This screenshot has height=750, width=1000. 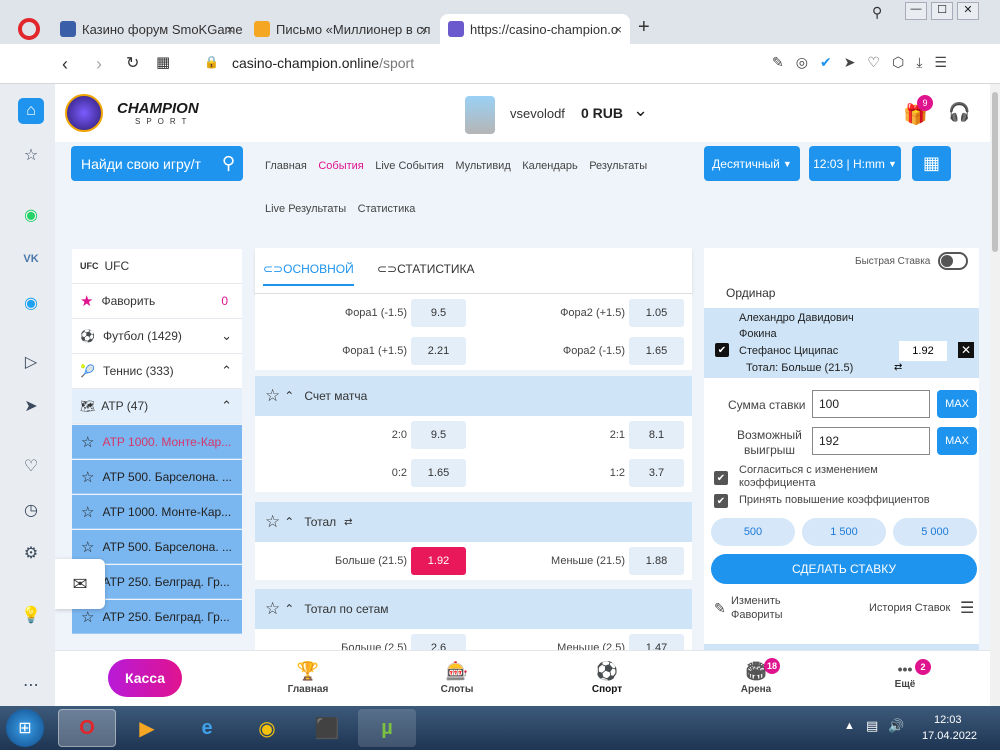 What do you see at coordinates (959, 112) in the screenshot?
I see `support-icon: 🎧` at bounding box center [959, 112].